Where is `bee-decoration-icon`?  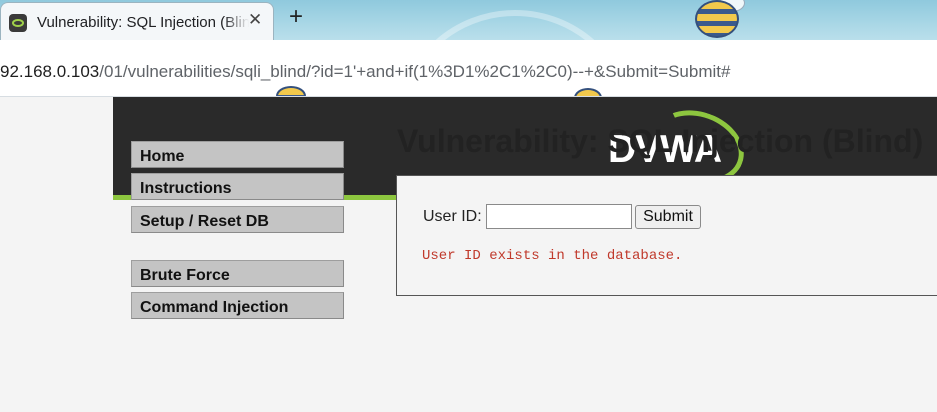
bee-decoration-icon is located at coordinates (718, 20).